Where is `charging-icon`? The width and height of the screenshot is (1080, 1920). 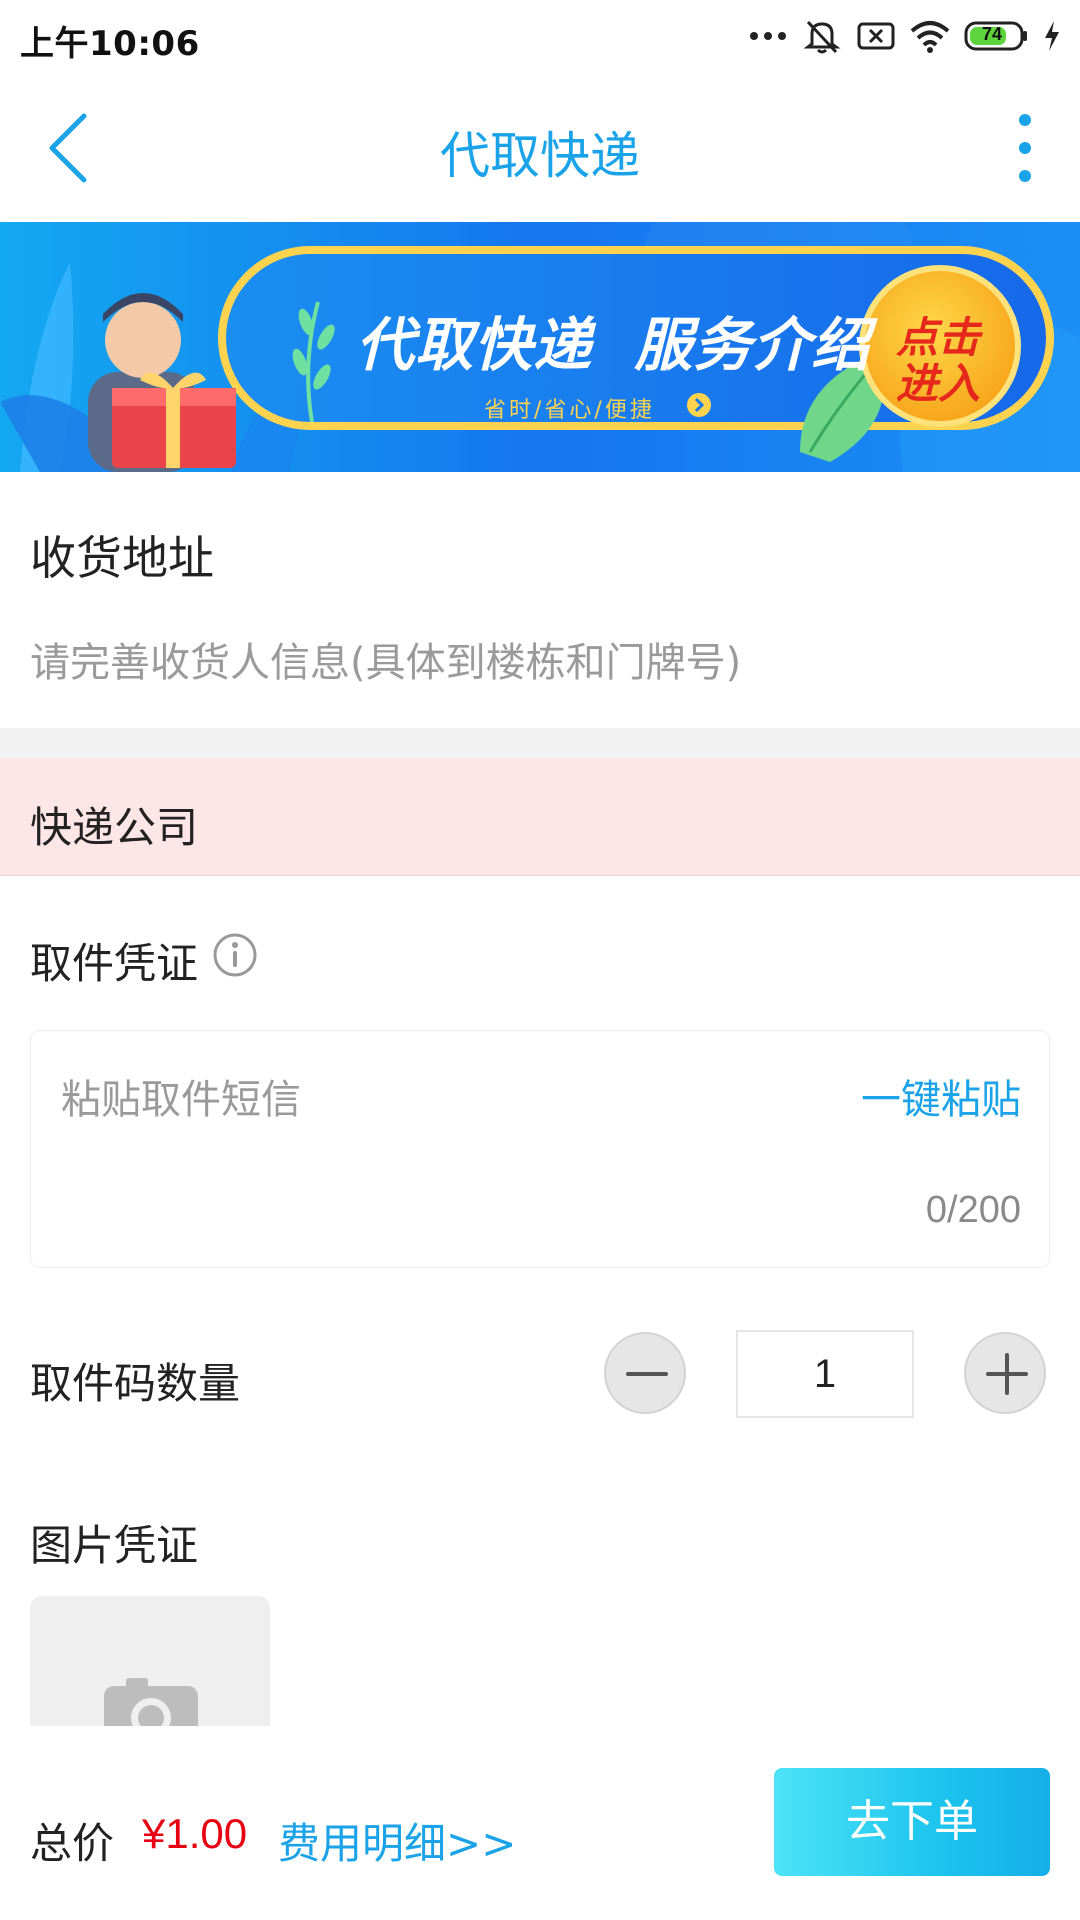 charging-icon is located at coordinates (1052, 36).